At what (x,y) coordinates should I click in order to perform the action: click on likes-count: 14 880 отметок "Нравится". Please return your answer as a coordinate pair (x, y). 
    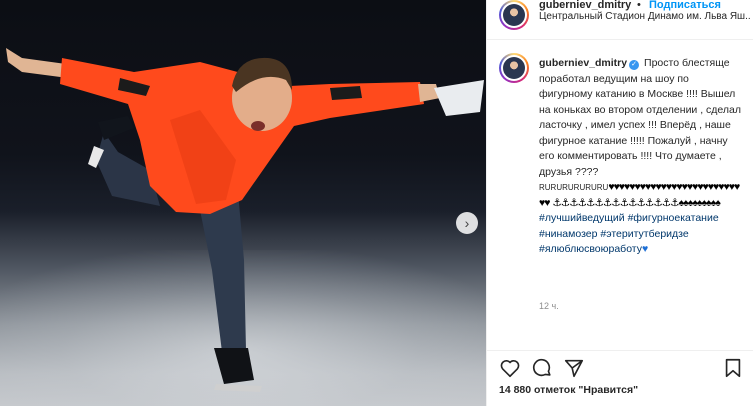
    Looking at the image, I should click on (568, 390).